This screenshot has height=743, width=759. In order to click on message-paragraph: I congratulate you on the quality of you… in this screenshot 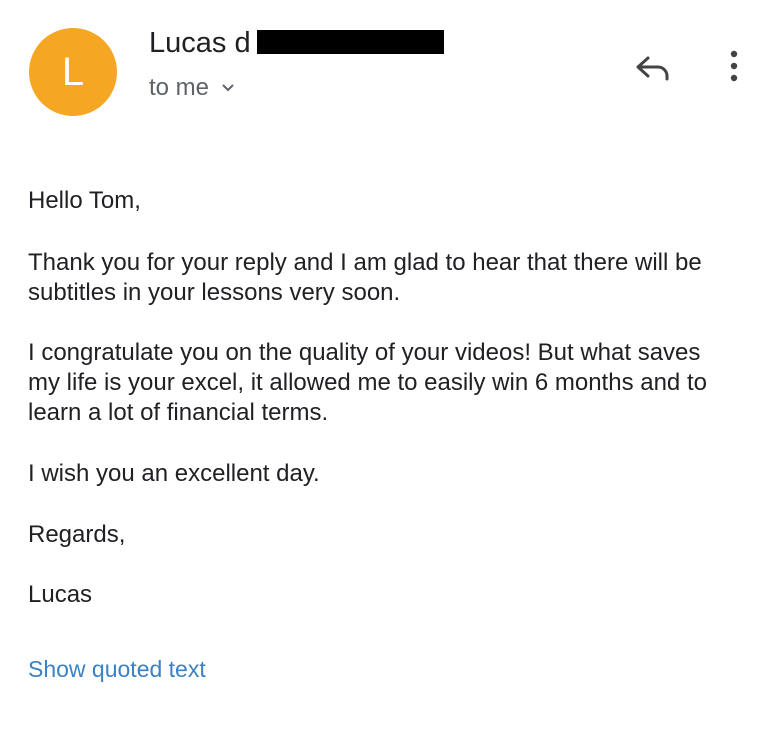, I will do `click(367, 382)`.